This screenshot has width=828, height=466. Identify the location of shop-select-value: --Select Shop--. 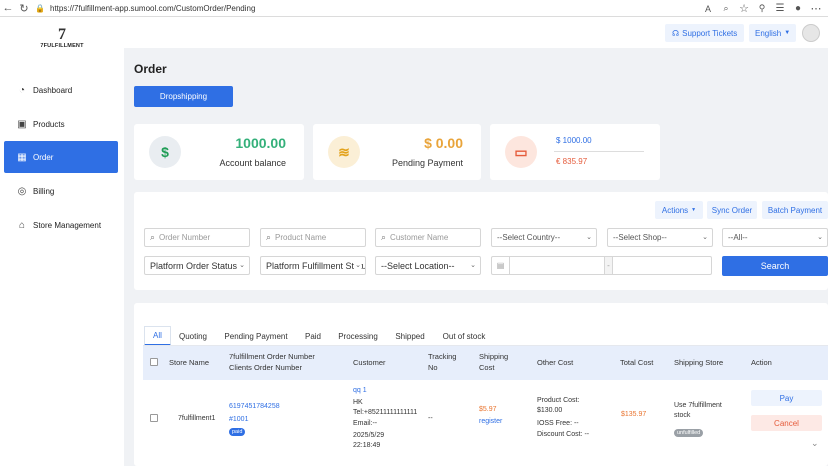
(640, 237).